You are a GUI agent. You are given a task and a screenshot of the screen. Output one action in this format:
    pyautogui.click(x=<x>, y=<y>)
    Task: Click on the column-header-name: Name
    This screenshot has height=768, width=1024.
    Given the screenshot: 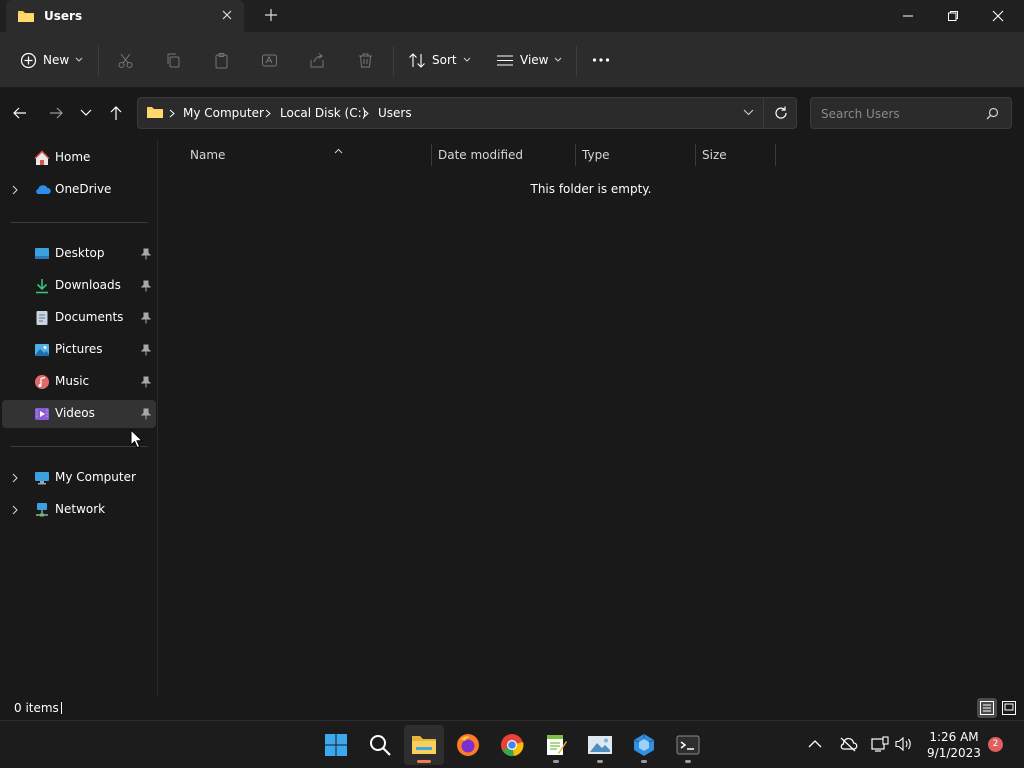 What is the action you would take?
    pyautogui.click(x=310, y=158)
    